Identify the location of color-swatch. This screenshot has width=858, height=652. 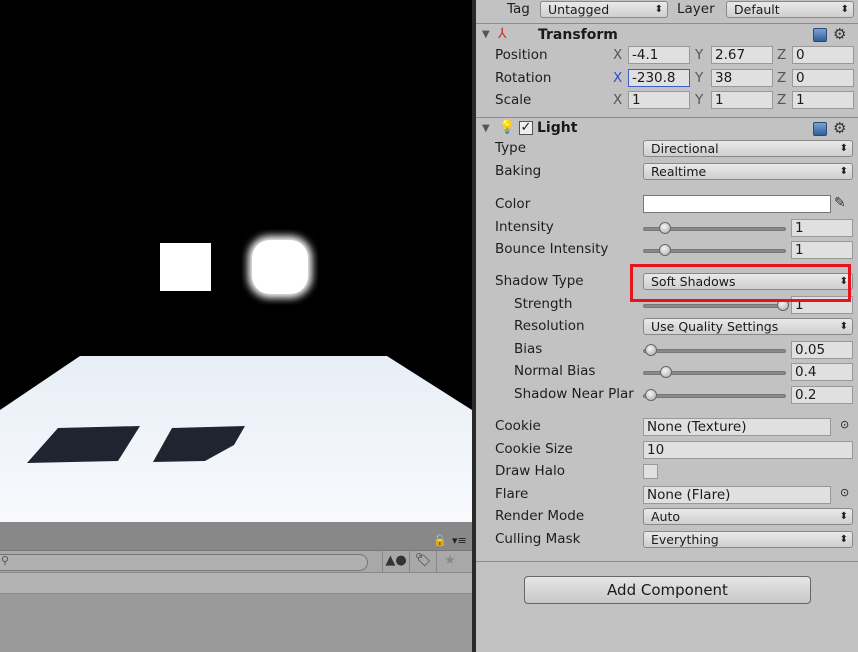
(737, 204).